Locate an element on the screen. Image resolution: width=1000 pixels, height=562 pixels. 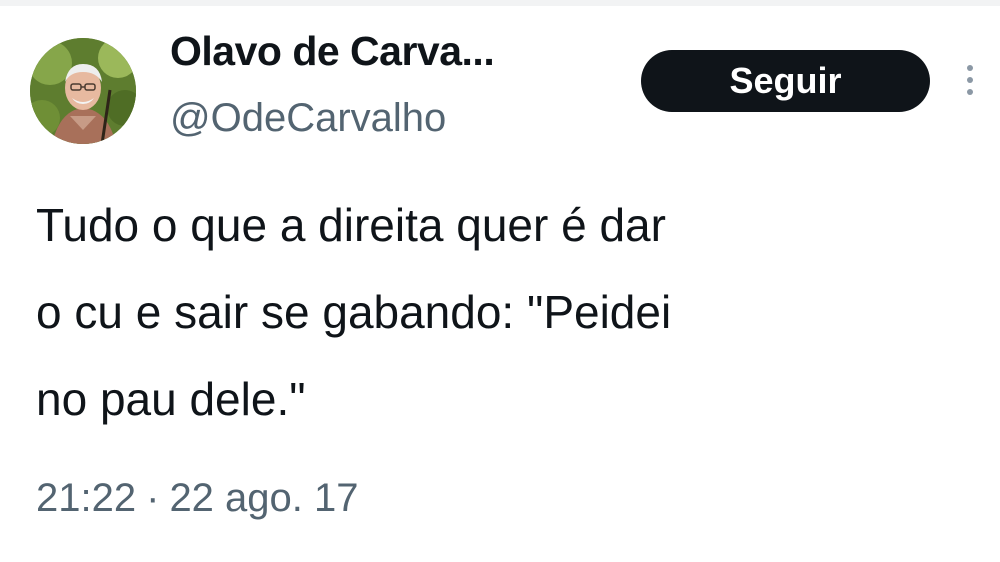
top-divider is located at coordinates (500, 3).